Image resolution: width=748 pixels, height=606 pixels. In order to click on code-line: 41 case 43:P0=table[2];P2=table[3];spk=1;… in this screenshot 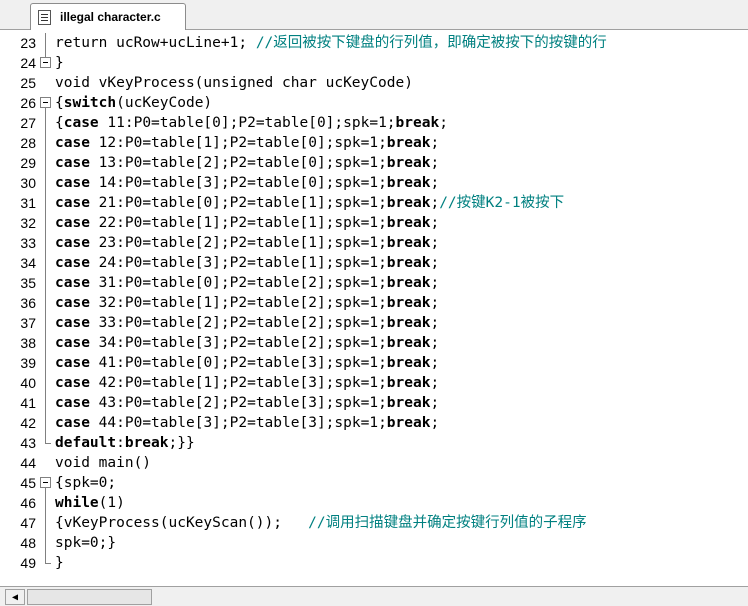, I will do `click(374, 403)`.